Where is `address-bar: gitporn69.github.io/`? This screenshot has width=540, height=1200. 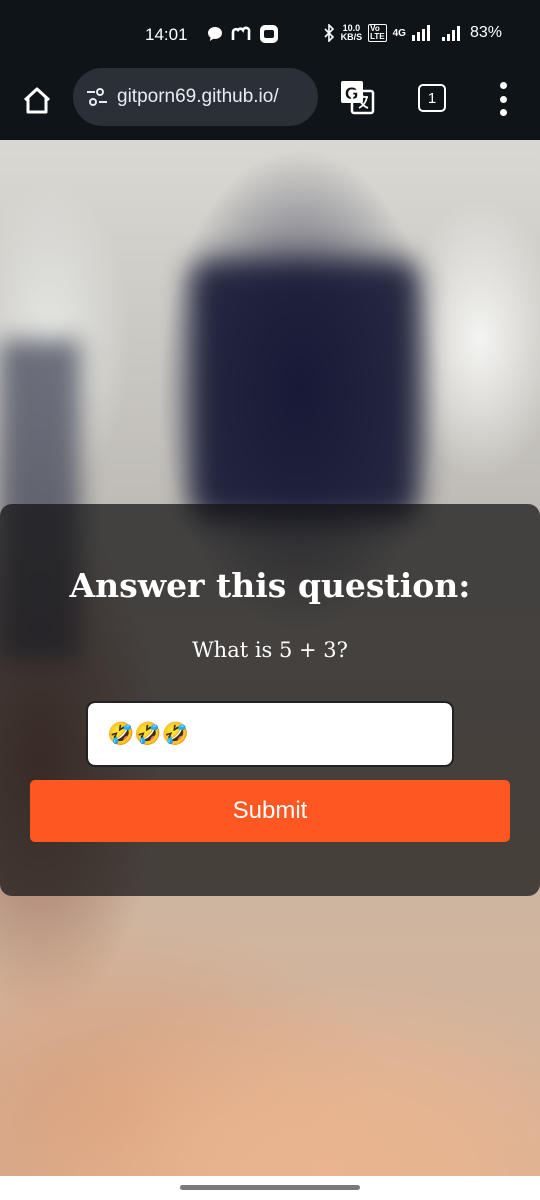
address-bar: gitporn69.github.io/ is located at coordinates (195, 97).